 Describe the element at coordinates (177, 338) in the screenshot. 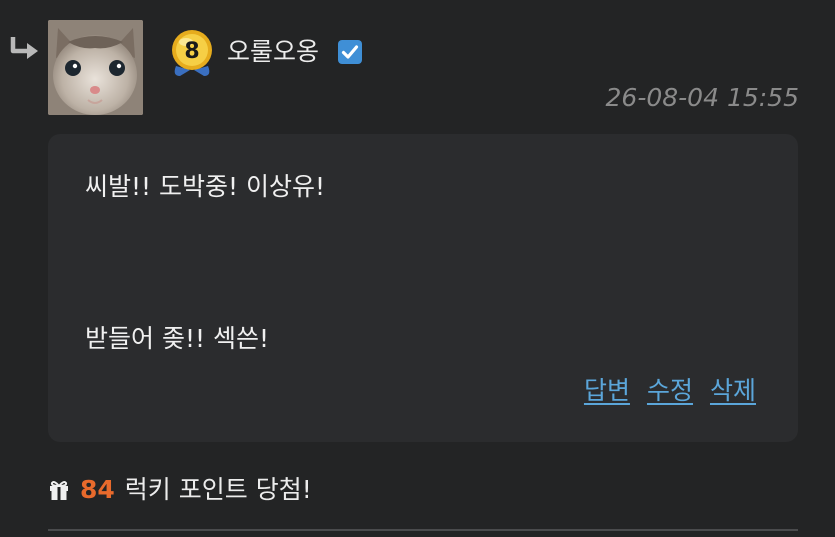

I see `comment-text-line: 받들어 좆!! 섹쓴!` at that location.